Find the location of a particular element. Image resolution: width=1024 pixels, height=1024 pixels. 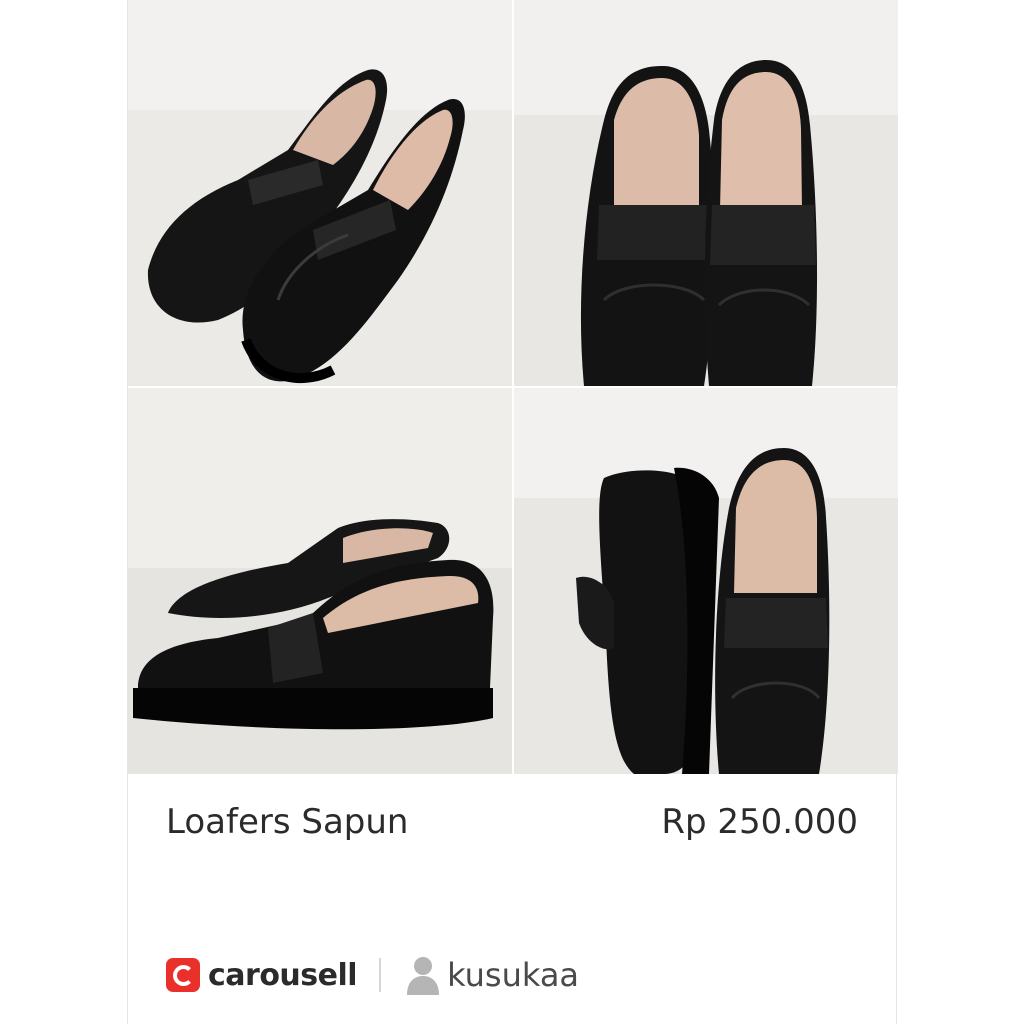

user-icon is located at coordinates (423, 976).